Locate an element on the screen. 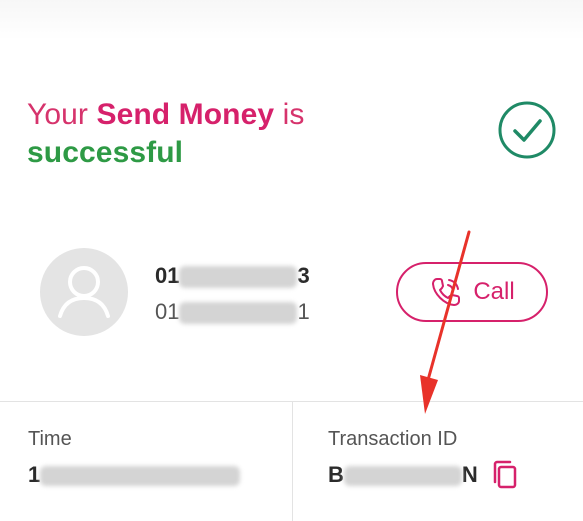 This screenshot has width=583, height=521. user-avatar-icon is located at coordinates (84, 292).